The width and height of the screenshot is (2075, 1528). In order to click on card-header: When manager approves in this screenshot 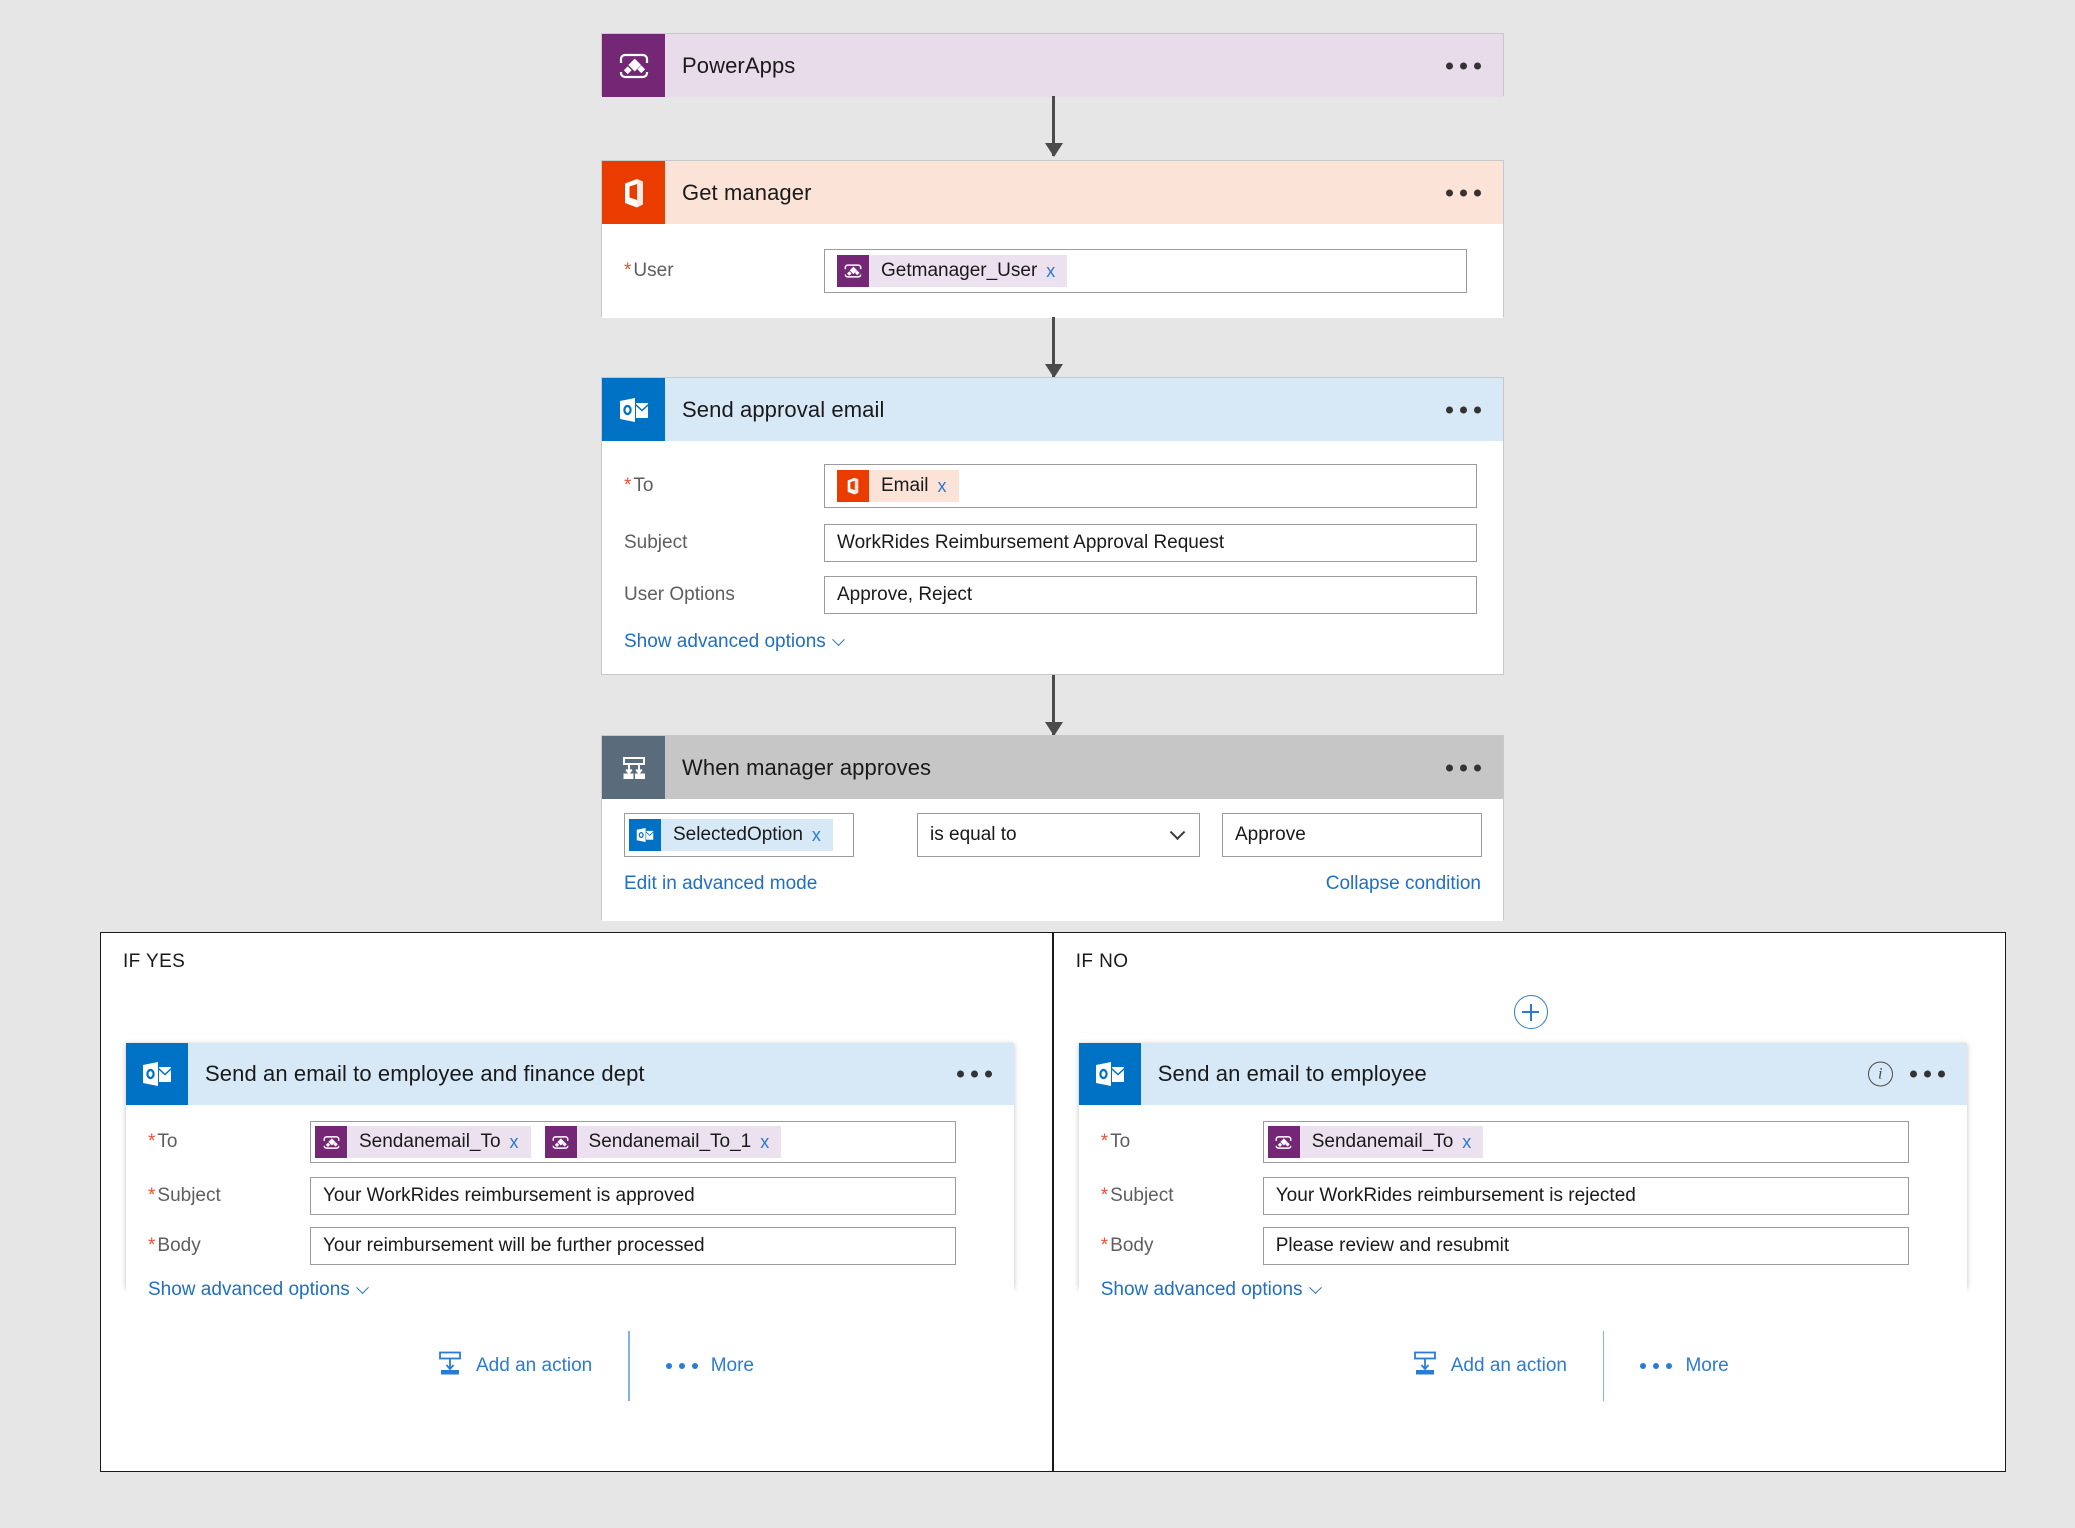, I will do `click(1052, 767)`.